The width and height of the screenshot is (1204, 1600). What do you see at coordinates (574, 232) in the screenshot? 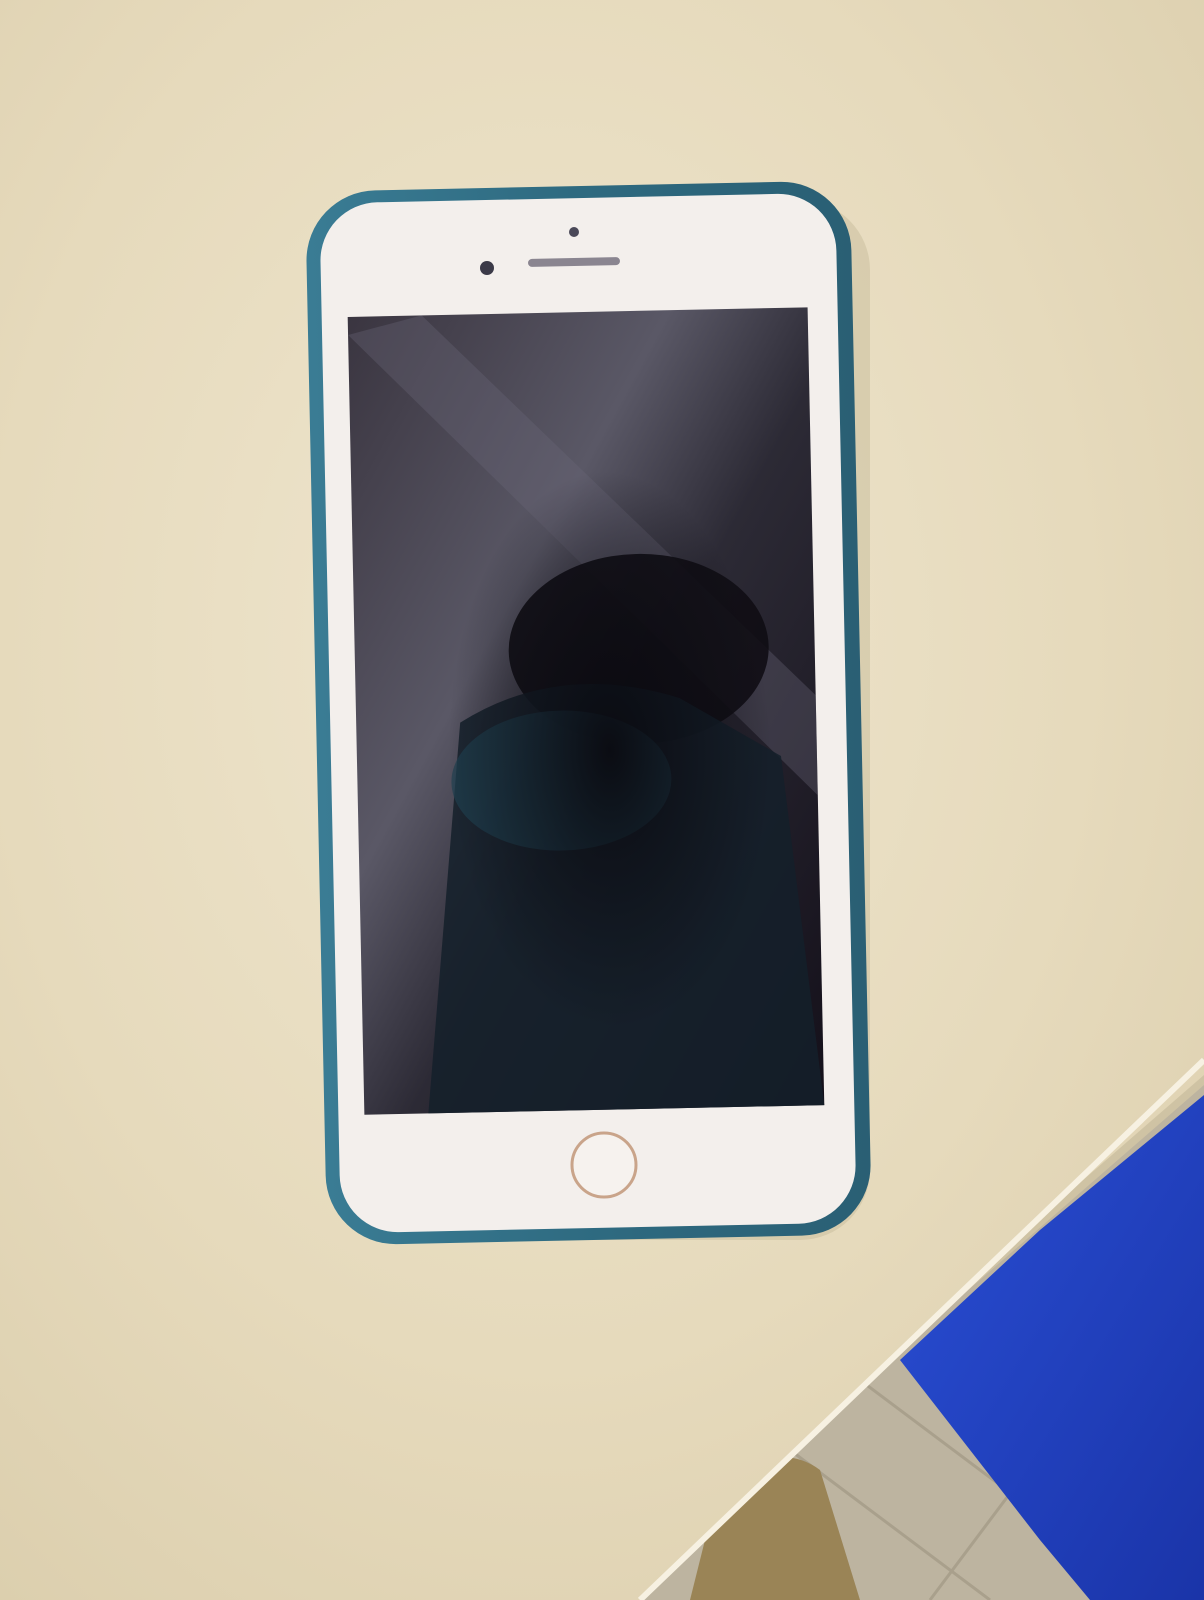
I see `sensor-dot` at bounding box center [574, 232].